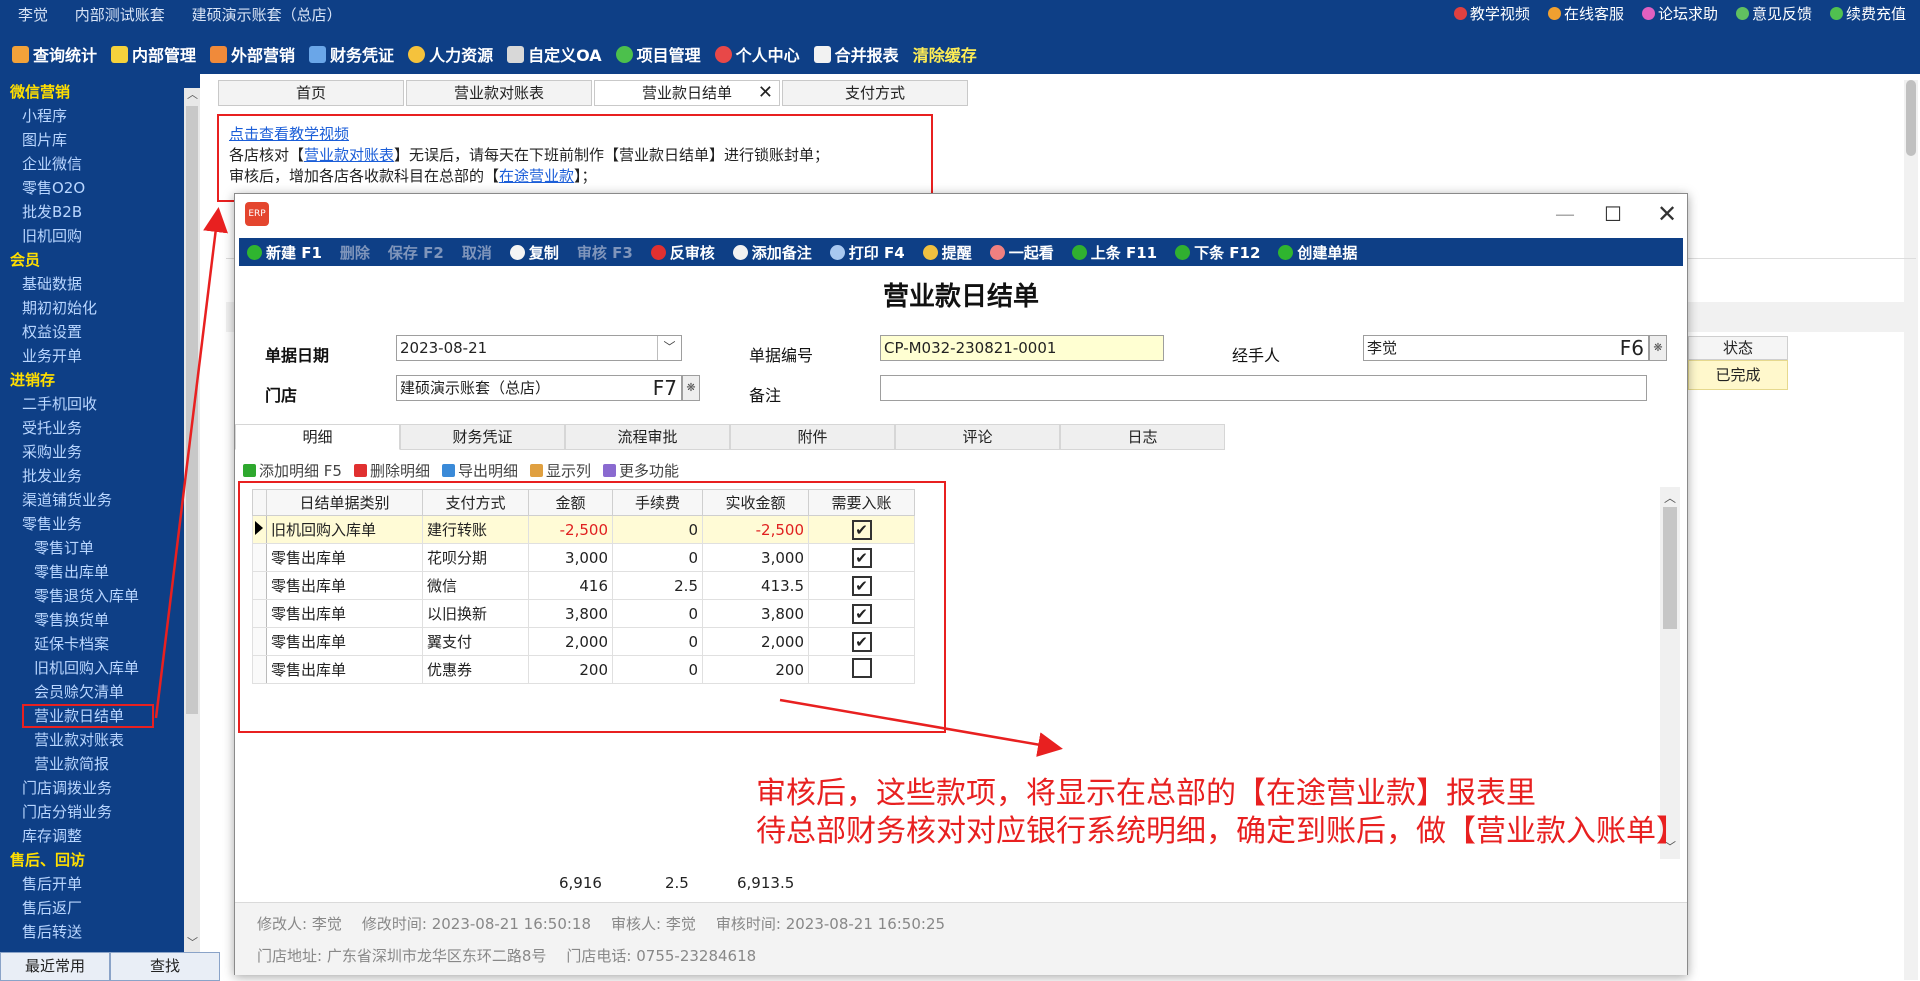 Image resolution: width=1920 pixels, height=981 pixels. I want to click on sidebar-item: 企业微信, so click(92, 164).